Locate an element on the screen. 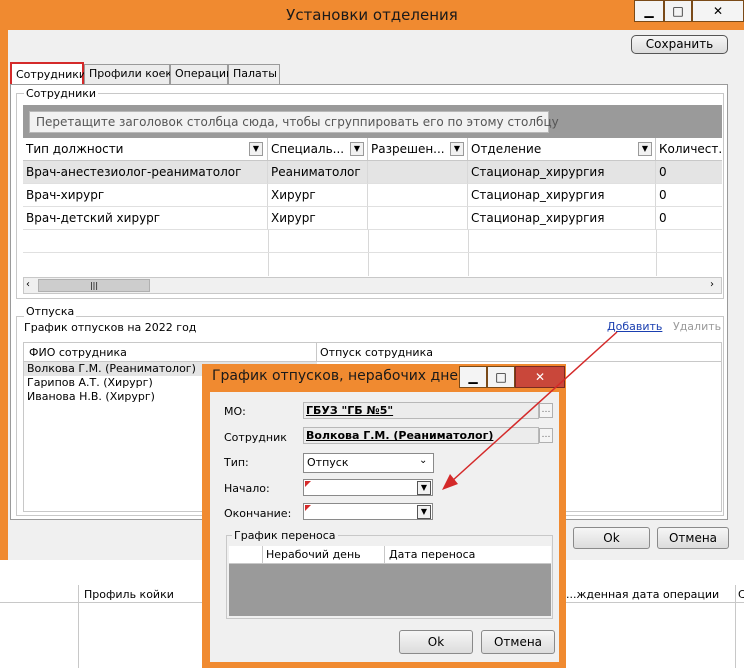 This screenshot has height=668, width=744. annotation-arrow is located at coordinates (530, 410).